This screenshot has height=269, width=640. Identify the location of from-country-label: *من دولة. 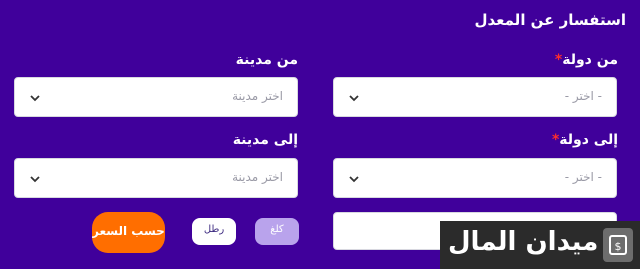
(584, 60).